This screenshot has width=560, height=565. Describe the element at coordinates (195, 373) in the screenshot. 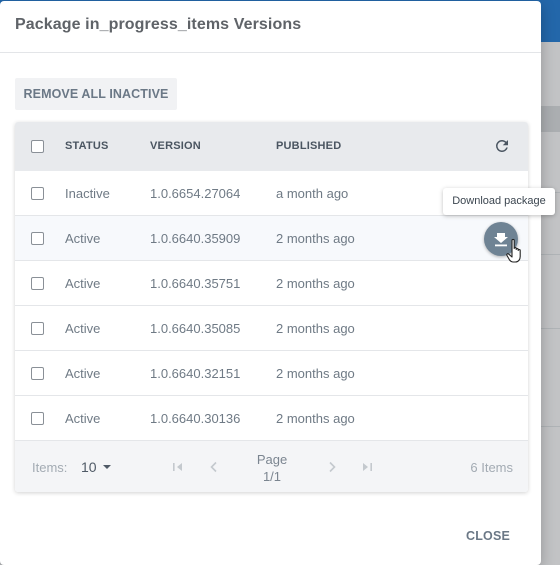

I see `row-version: 1.0.6640.32151` at that location.